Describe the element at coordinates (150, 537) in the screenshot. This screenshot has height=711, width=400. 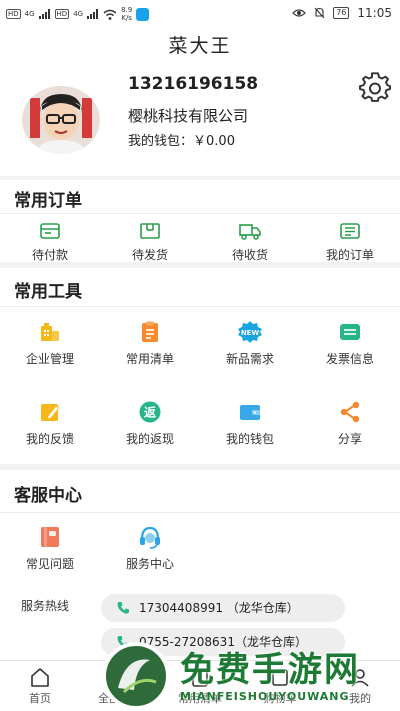
I see `headset-icon` at that location.